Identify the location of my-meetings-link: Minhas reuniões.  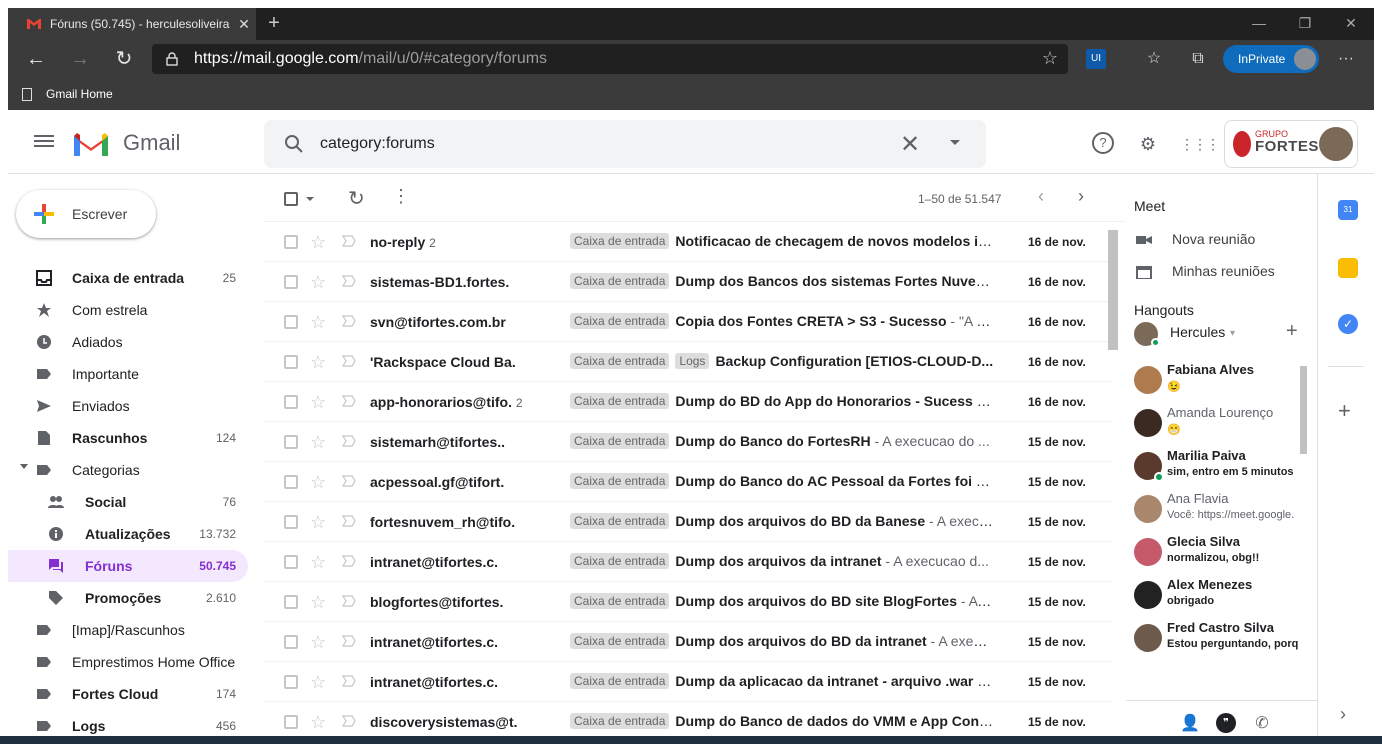
(1226, 273).